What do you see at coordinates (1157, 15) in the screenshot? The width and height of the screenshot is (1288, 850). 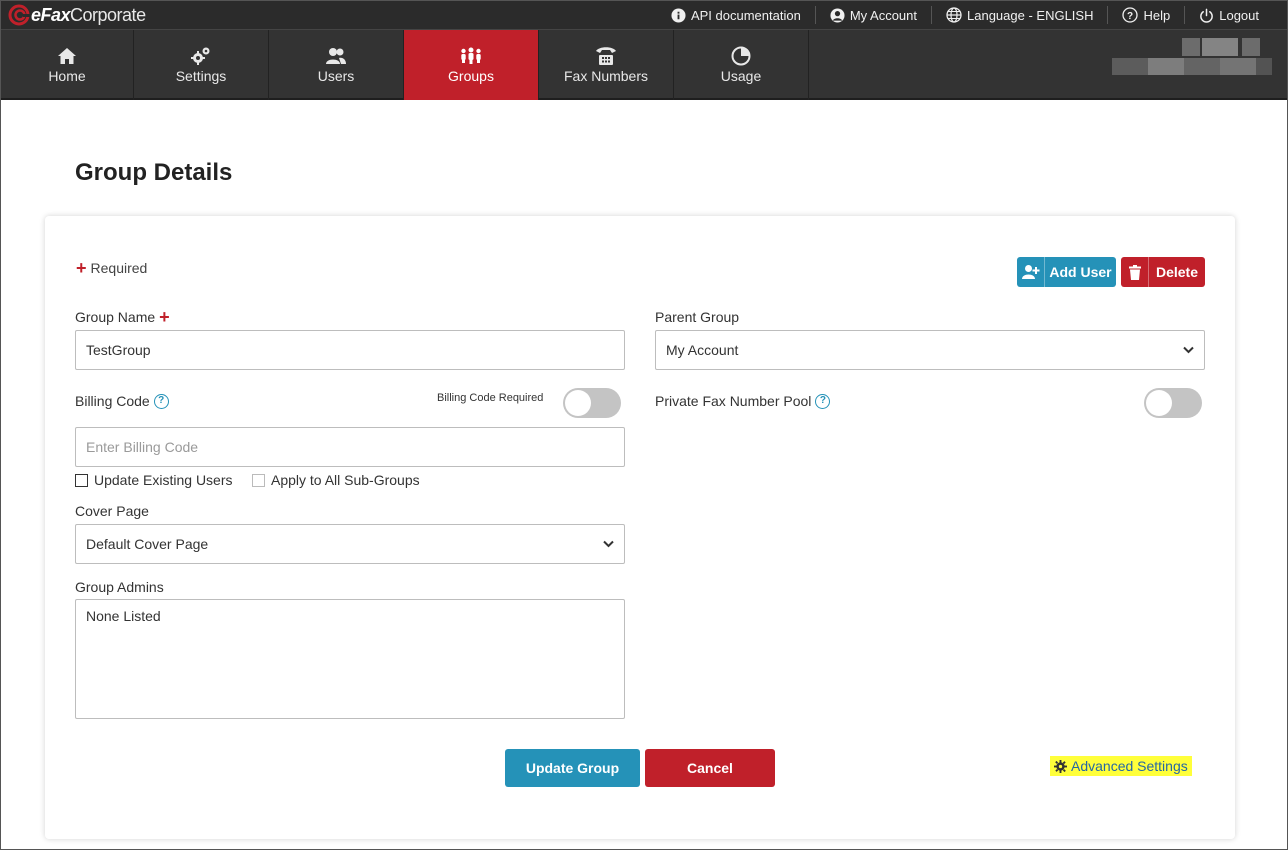 I see `help-label: Help` at bounding box center [1157, 15].